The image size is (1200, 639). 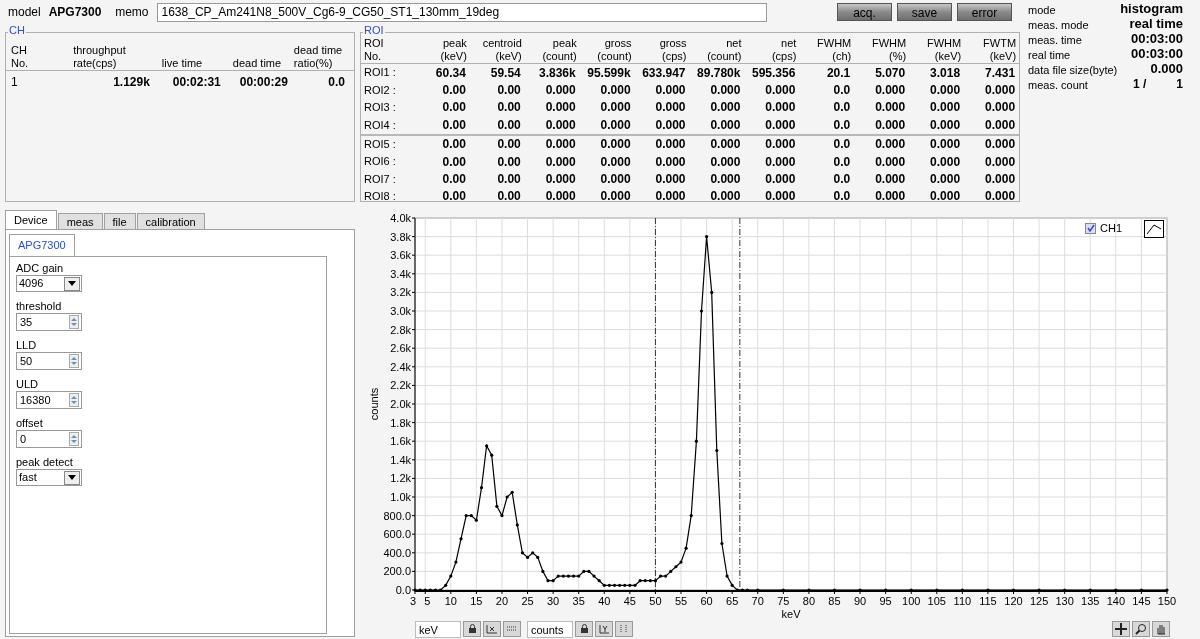 I want to click on axis-name-field: keV, so click(x=438, y=629).